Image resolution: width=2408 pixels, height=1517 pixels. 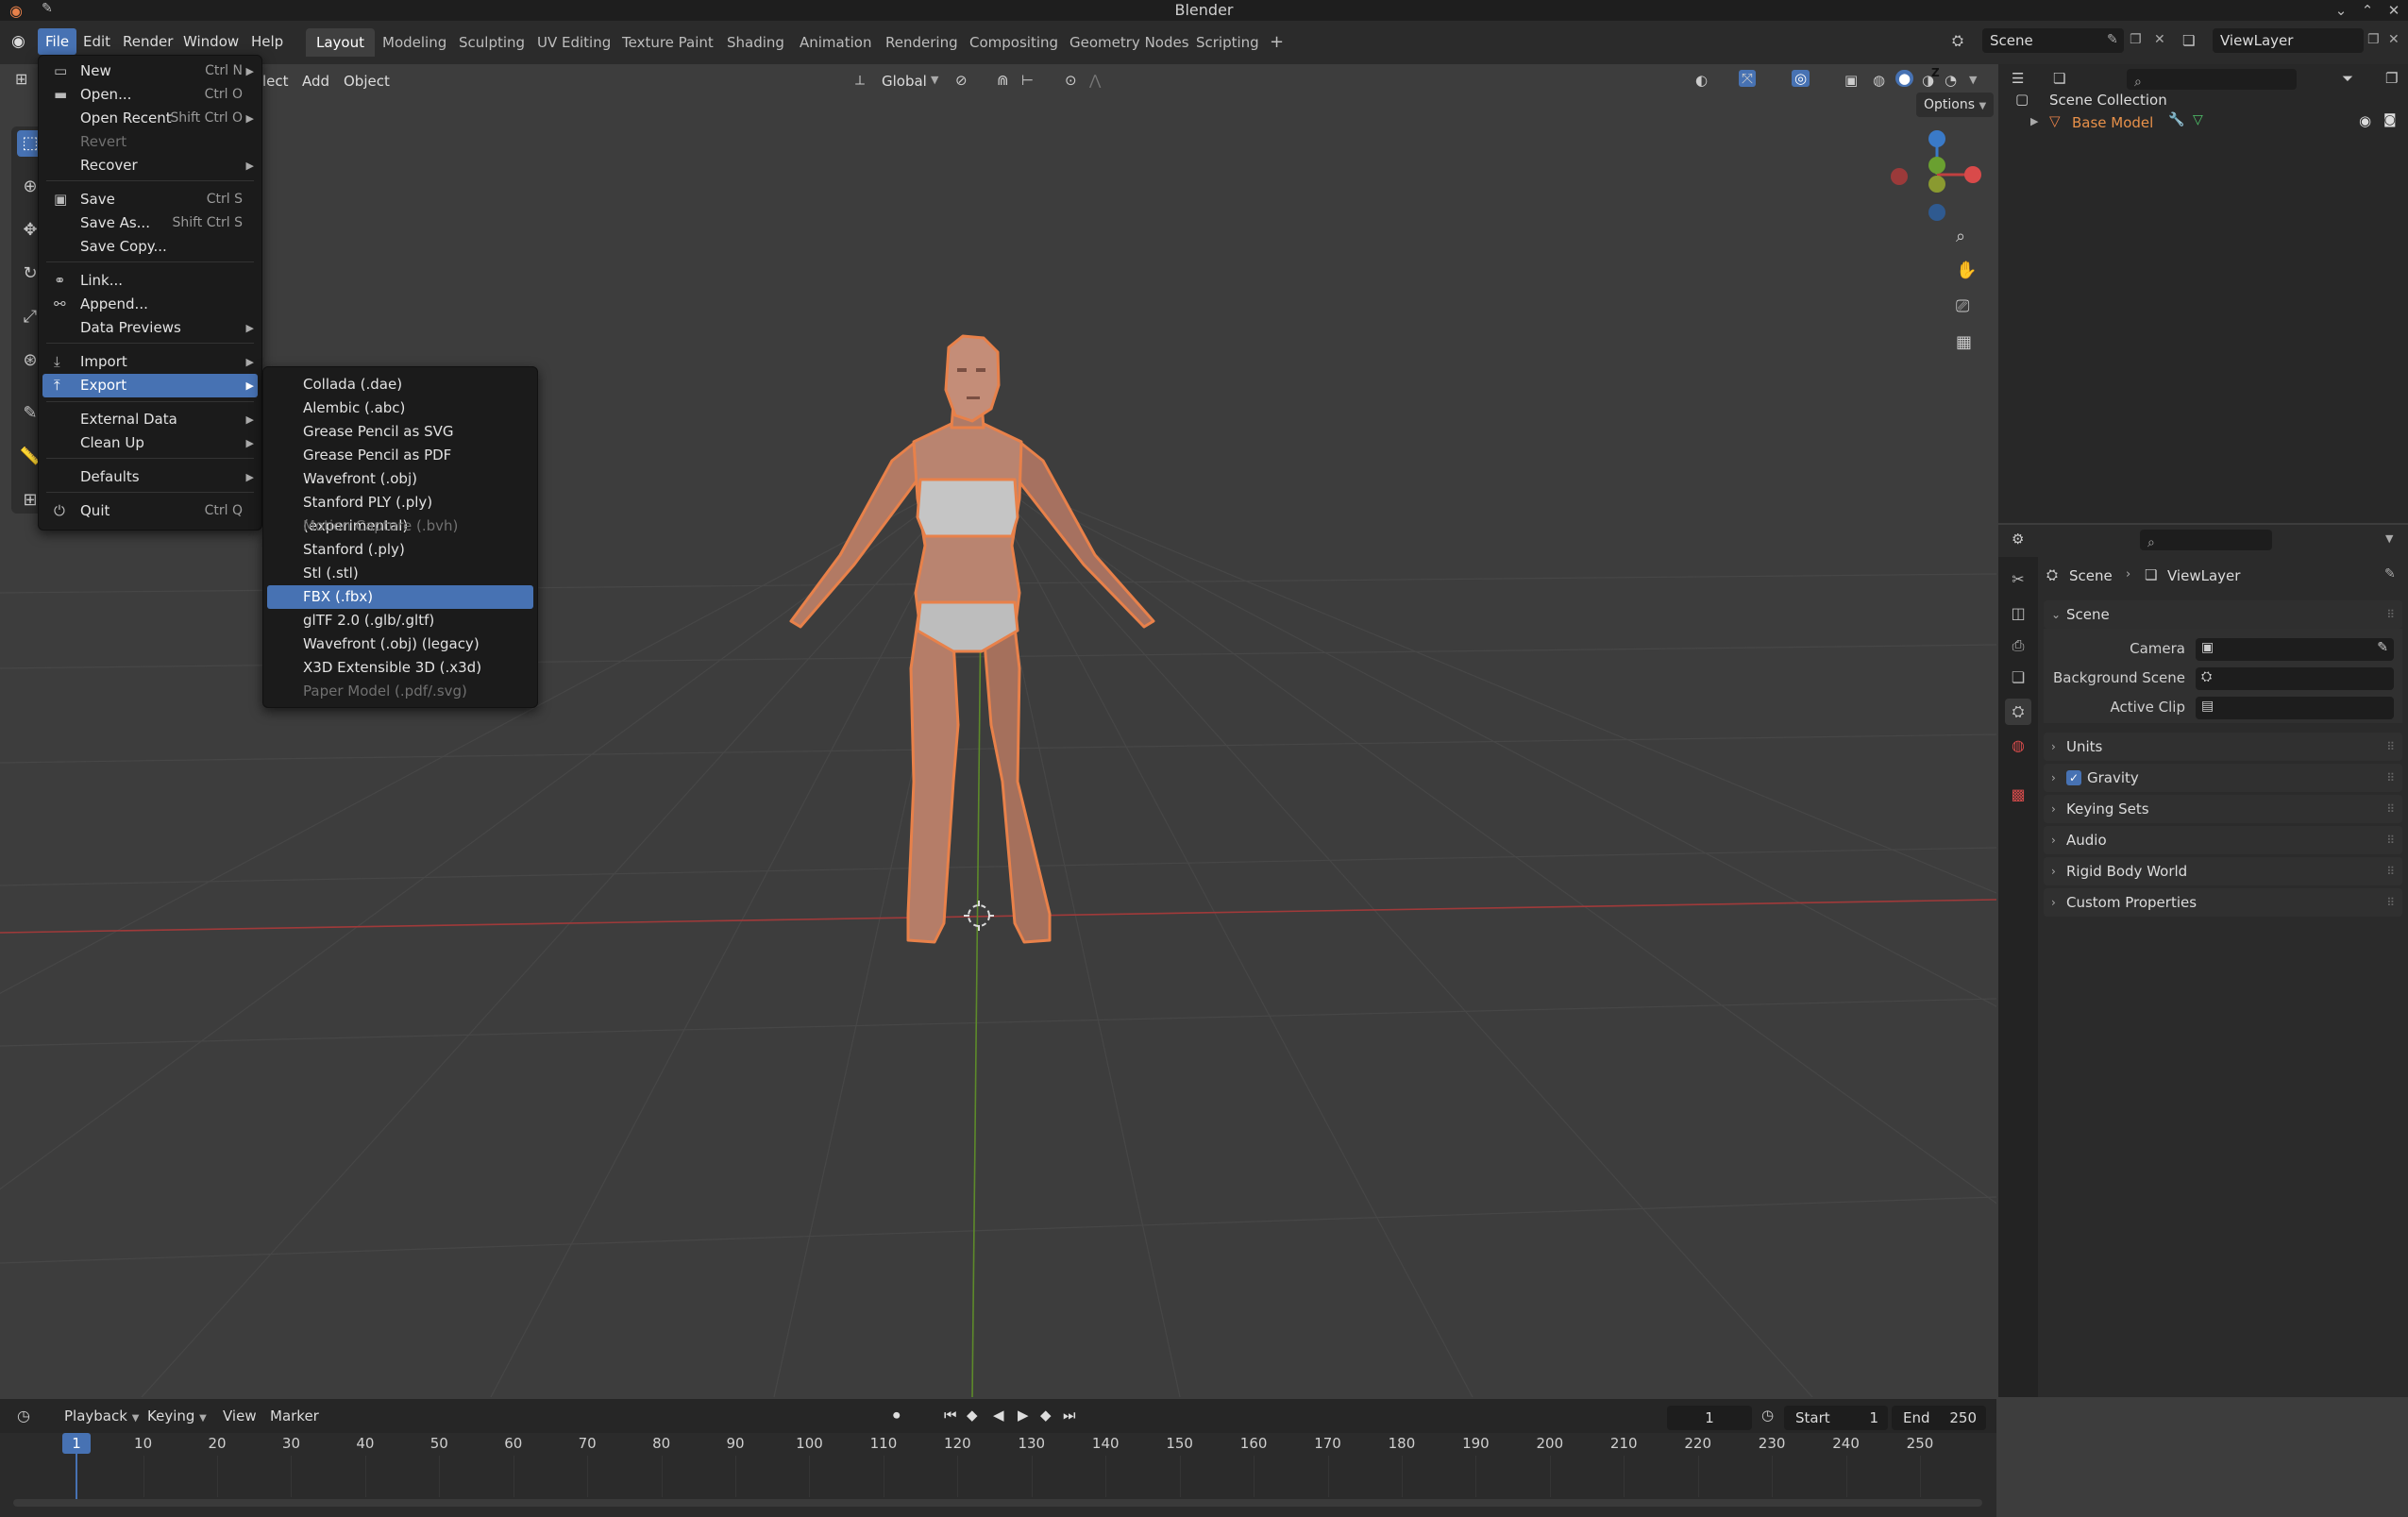 I want to click on pan-hand-icon: ✋, so click(x=1967, y=270).